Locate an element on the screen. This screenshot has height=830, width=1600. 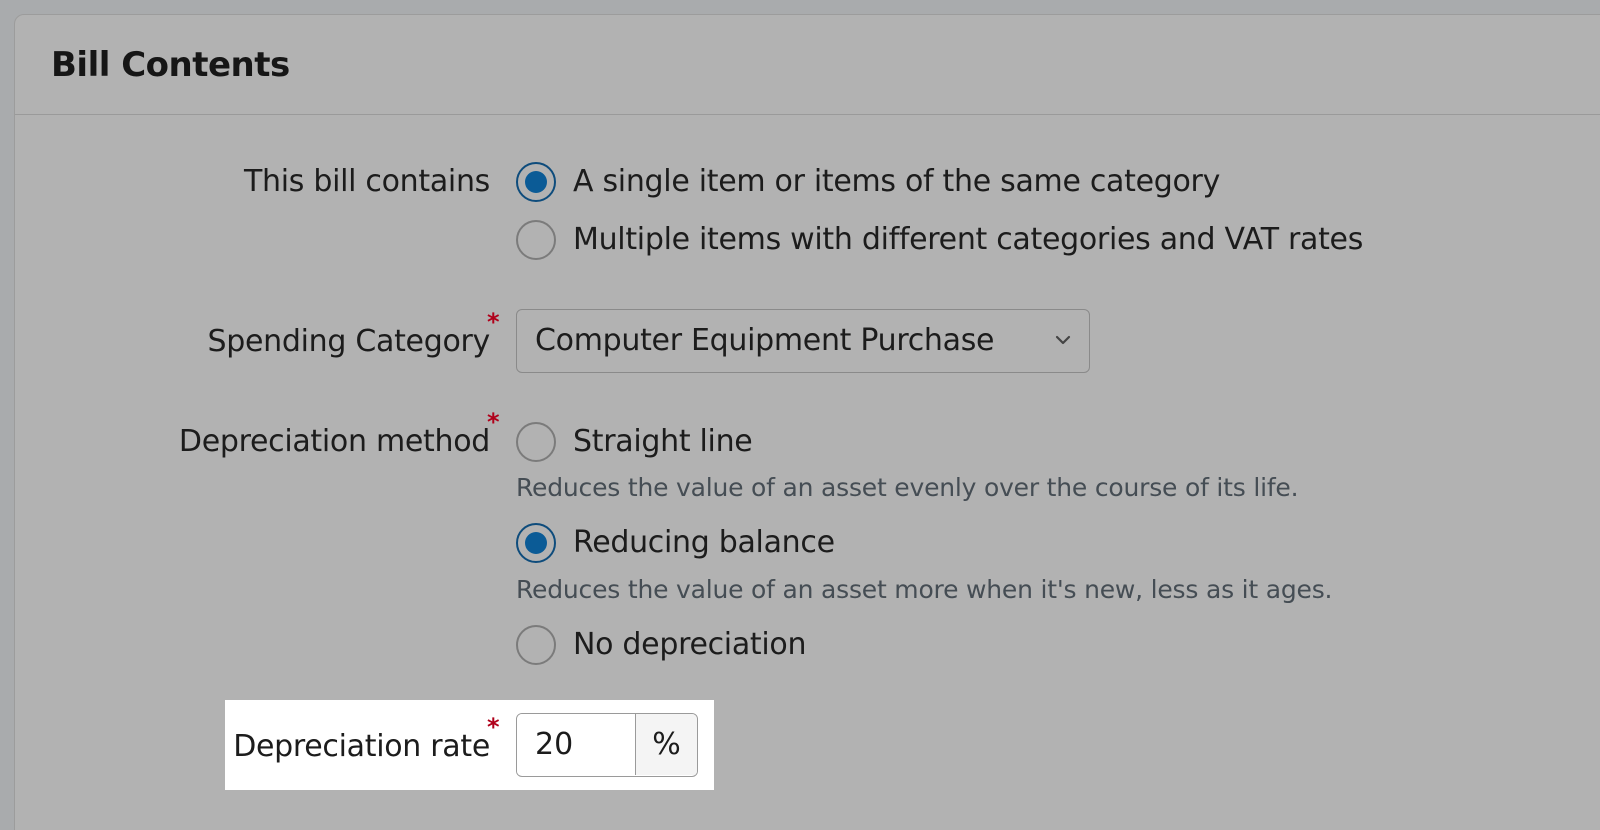
bill-contains-label: This bill contains is located at coordinates (366, 181).